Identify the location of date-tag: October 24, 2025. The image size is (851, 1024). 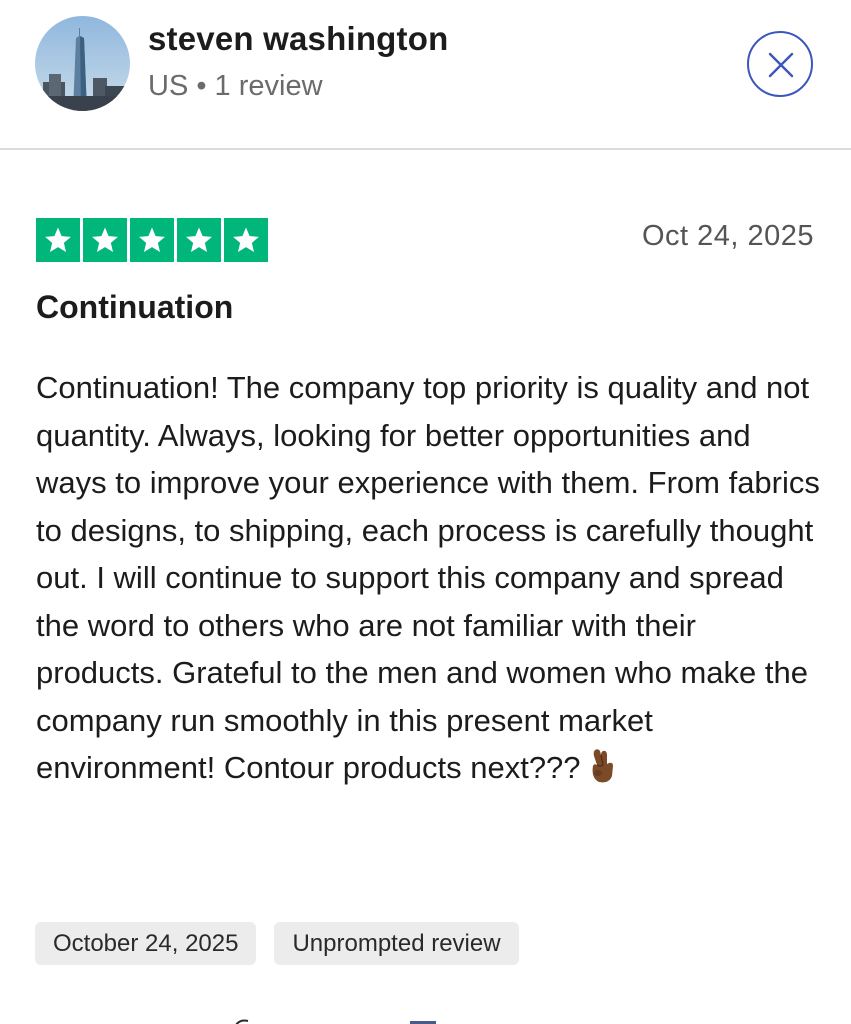
(146, 943).